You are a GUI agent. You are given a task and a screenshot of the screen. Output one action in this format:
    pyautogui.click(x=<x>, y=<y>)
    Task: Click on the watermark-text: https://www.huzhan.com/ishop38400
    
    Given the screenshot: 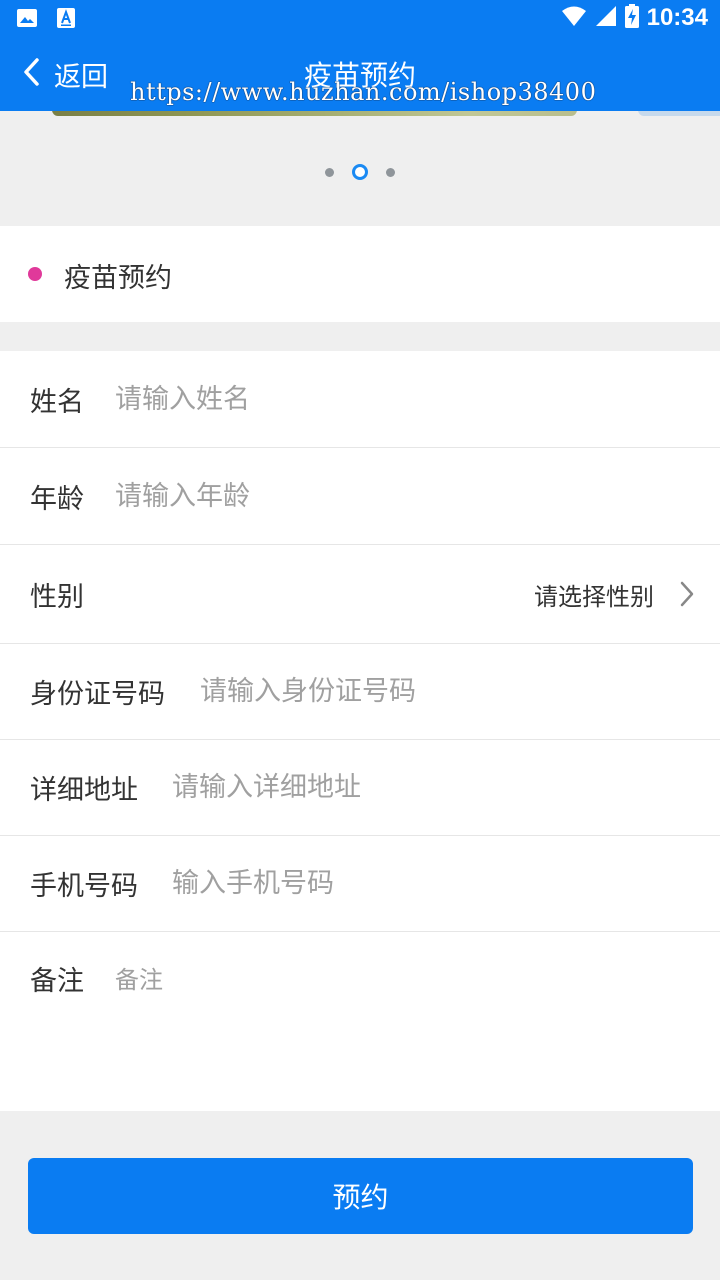 What is the action you would take?
    pyautogui.click(x=363, y=92)
    